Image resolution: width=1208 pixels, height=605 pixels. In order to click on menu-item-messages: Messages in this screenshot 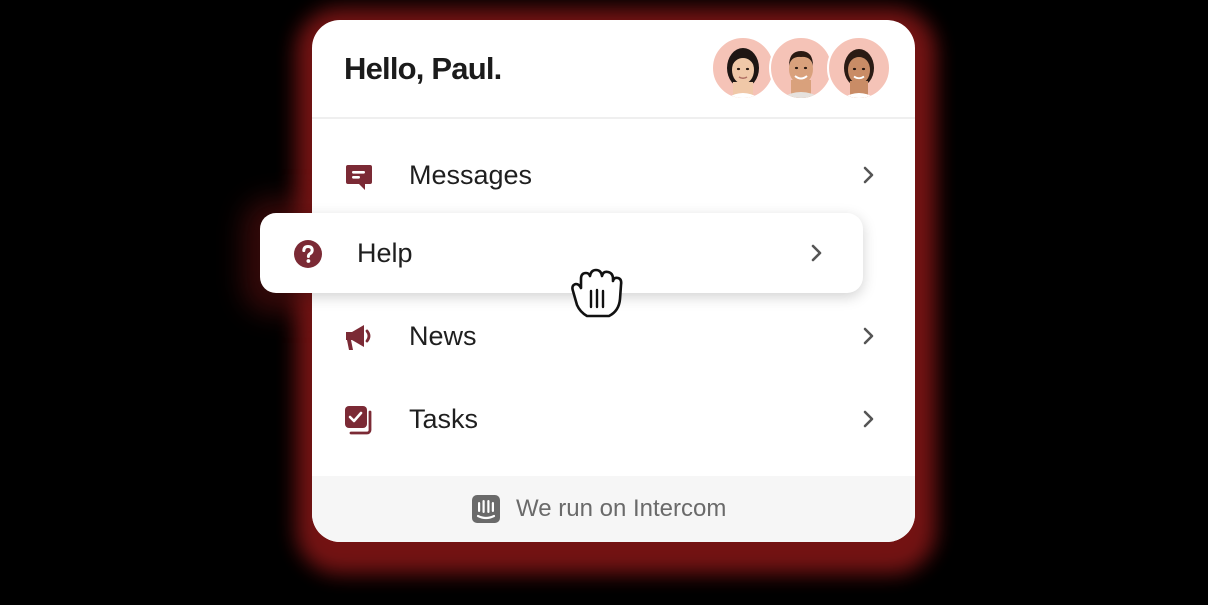, I will do `click(613, 175)`.